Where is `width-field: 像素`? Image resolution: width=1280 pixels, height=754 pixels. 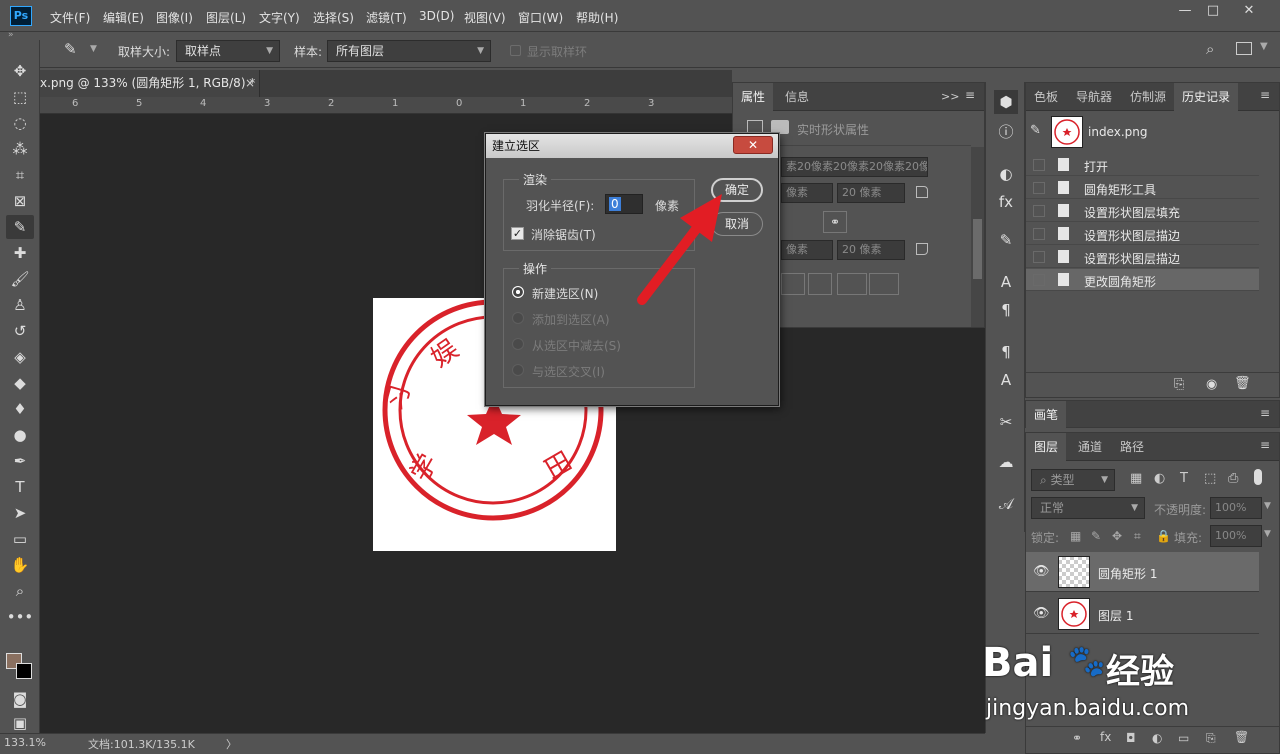 width-field: 像素 is located at coordinates (807, 193).